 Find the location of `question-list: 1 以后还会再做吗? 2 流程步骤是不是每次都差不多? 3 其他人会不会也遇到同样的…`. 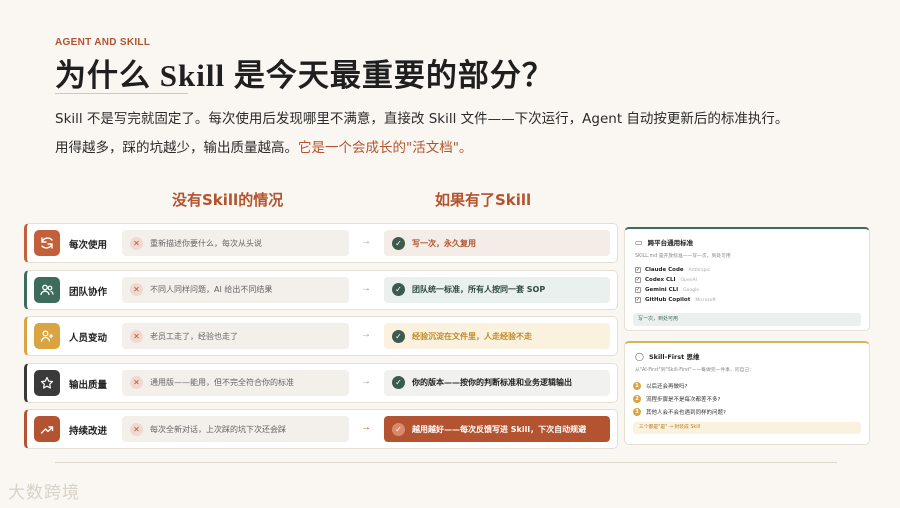

question-list: 1 以后还会再做吗? 2 流程步骤是不是每次都差不多? 3 其他人会不会也遇到同样的… is located at coordinates (679, 398).